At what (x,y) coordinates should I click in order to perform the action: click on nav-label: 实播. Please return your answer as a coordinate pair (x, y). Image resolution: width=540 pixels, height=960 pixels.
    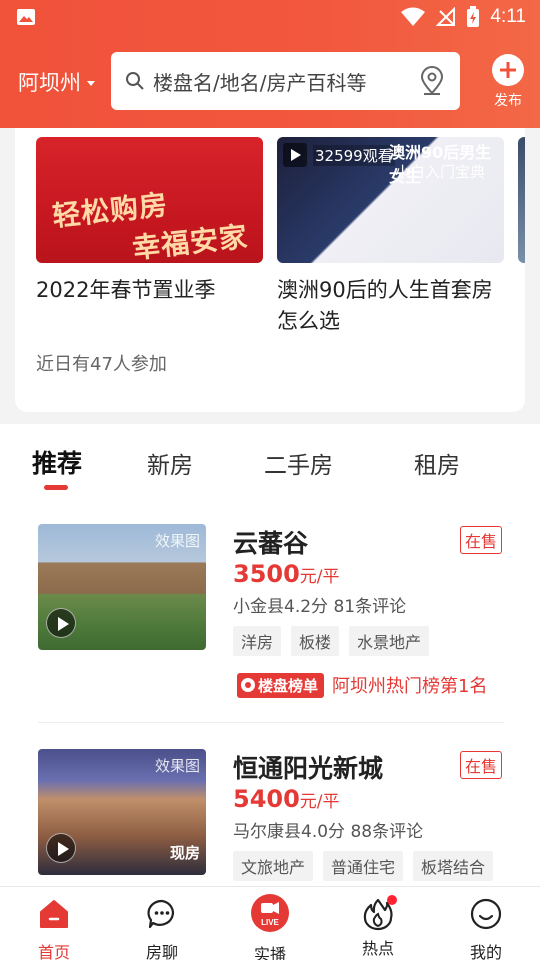
    Looking at the image, I should click on (269, 952).